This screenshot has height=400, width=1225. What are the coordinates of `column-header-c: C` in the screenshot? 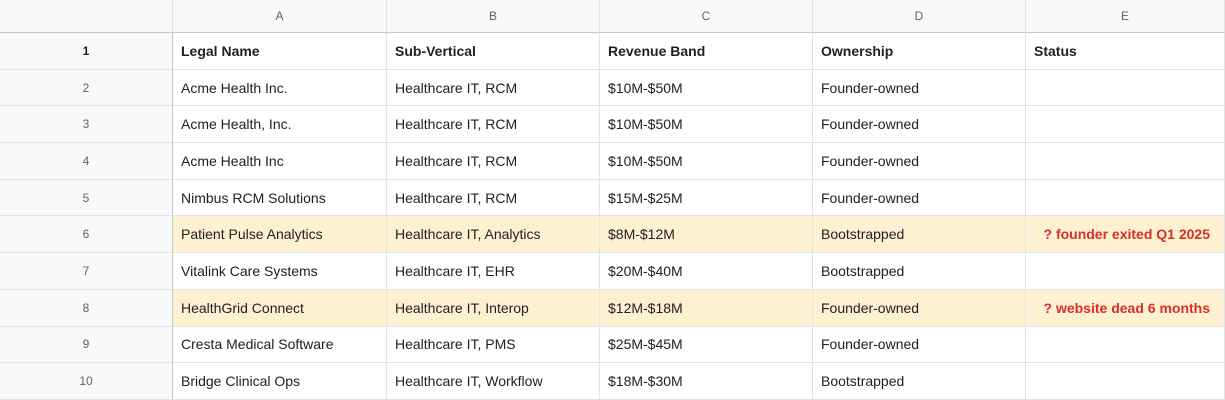 It's located at (706, 16).